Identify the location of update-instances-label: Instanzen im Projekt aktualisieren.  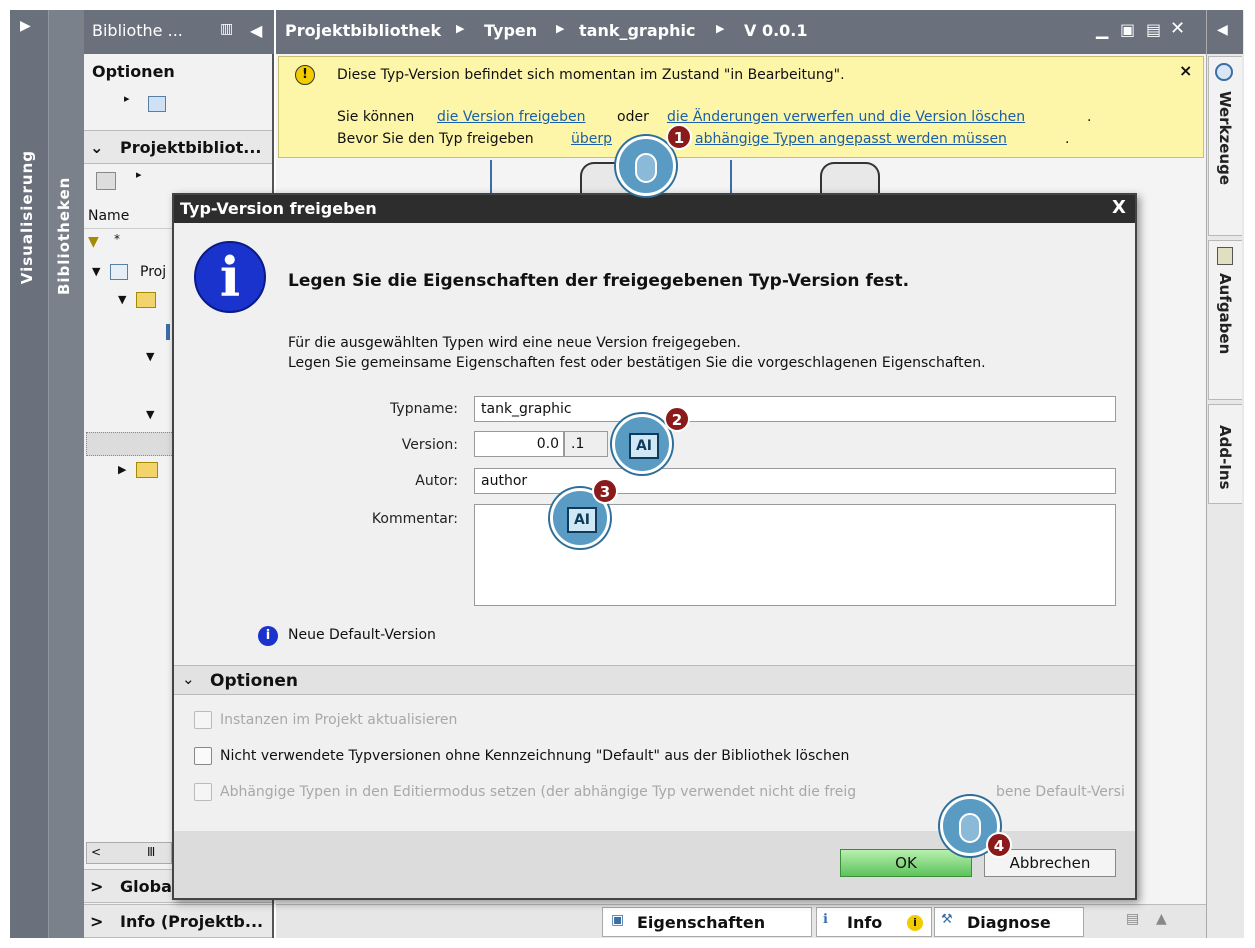
(339, 720).